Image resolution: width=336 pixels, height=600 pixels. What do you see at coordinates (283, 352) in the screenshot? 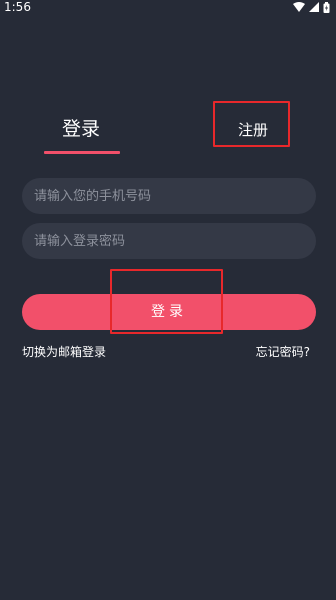
I see `forgot-password-link: 忘记密码?` at bounding box center [283, 352].